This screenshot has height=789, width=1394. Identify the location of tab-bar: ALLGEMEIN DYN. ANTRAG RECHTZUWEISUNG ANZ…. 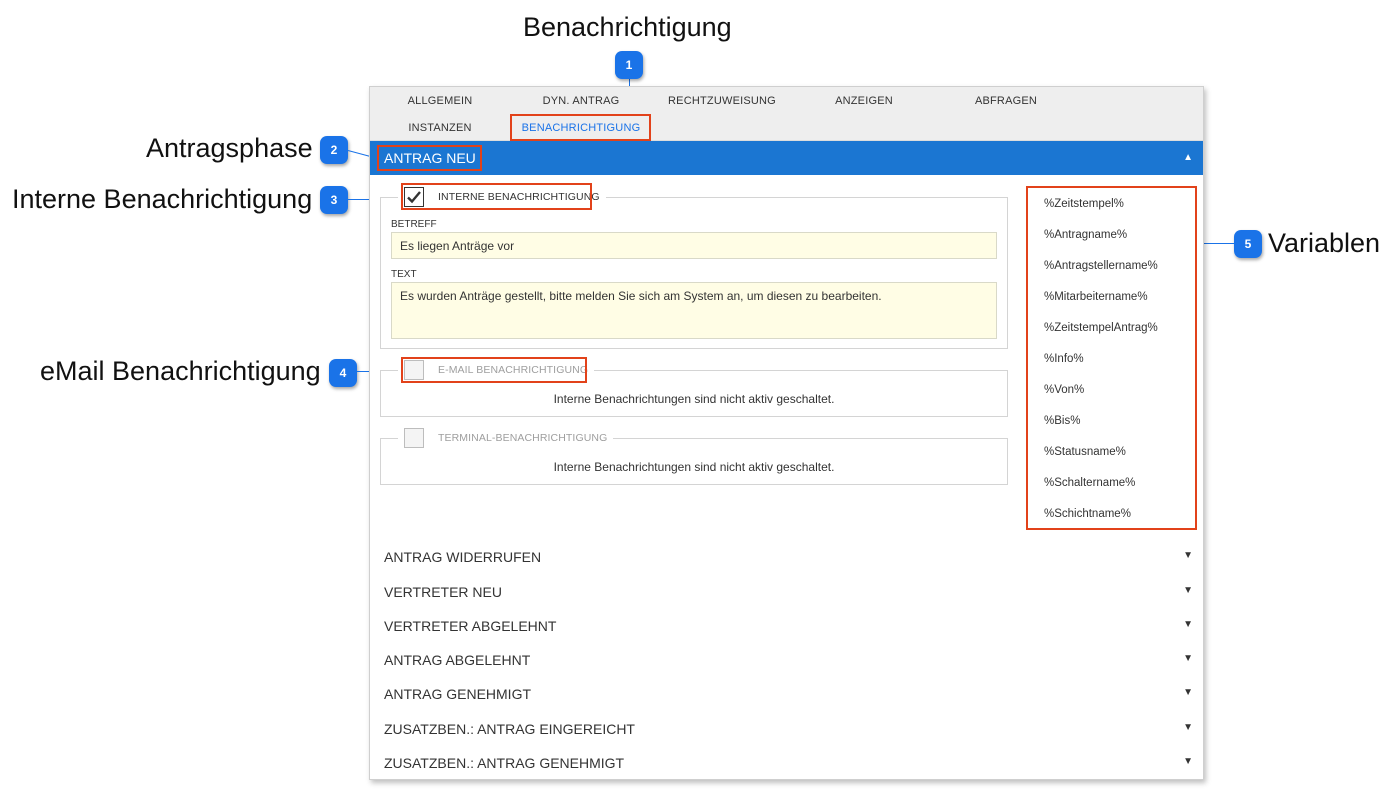
(786, 114).